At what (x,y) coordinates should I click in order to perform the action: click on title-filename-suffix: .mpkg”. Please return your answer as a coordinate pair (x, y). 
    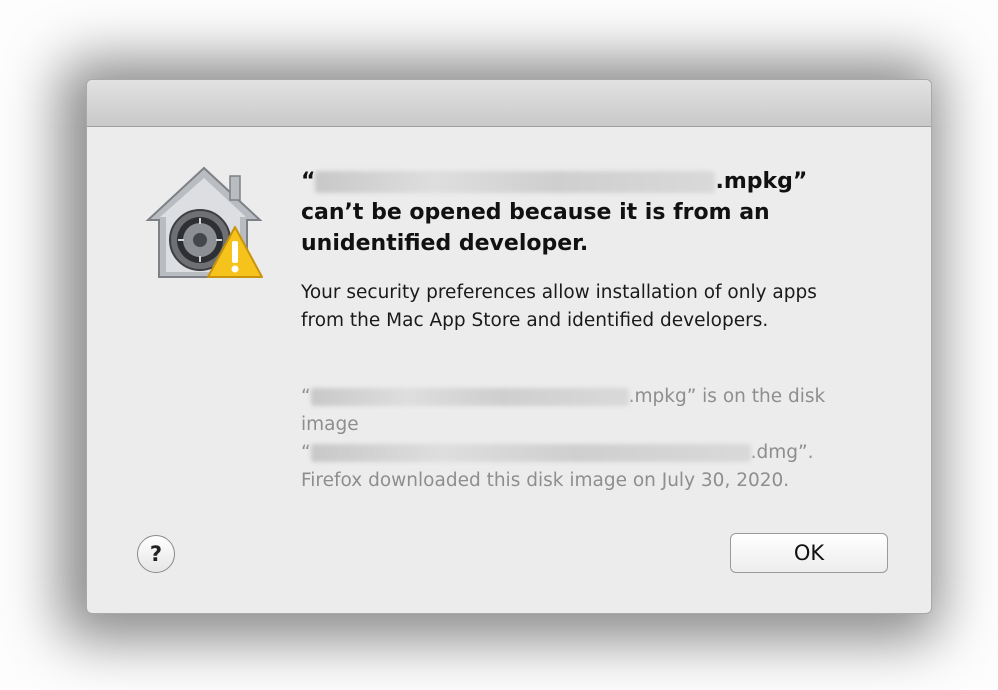
    Looking at the image, I should click on (761, 181).